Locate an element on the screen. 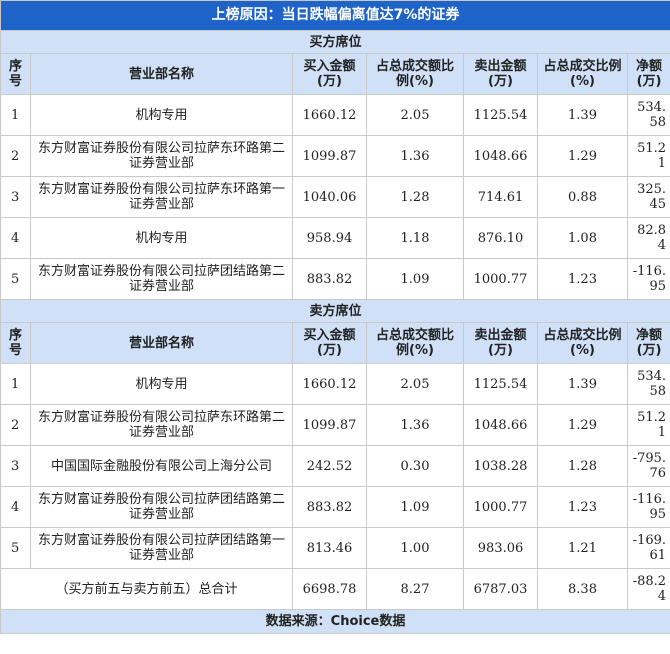  cell-sell-amount: 1038.28 is located at coordinates (500, 466).